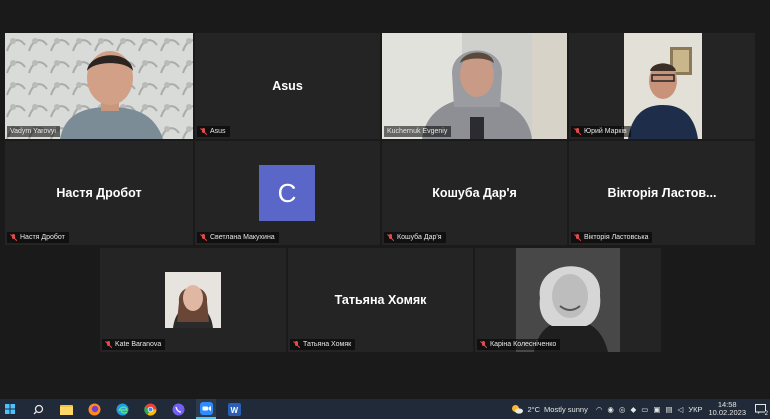 The width and height of the screenshot is (770, 419). I want to click on participant-tile-yurii-markiv: Юрий Марків, so click(662, 86).